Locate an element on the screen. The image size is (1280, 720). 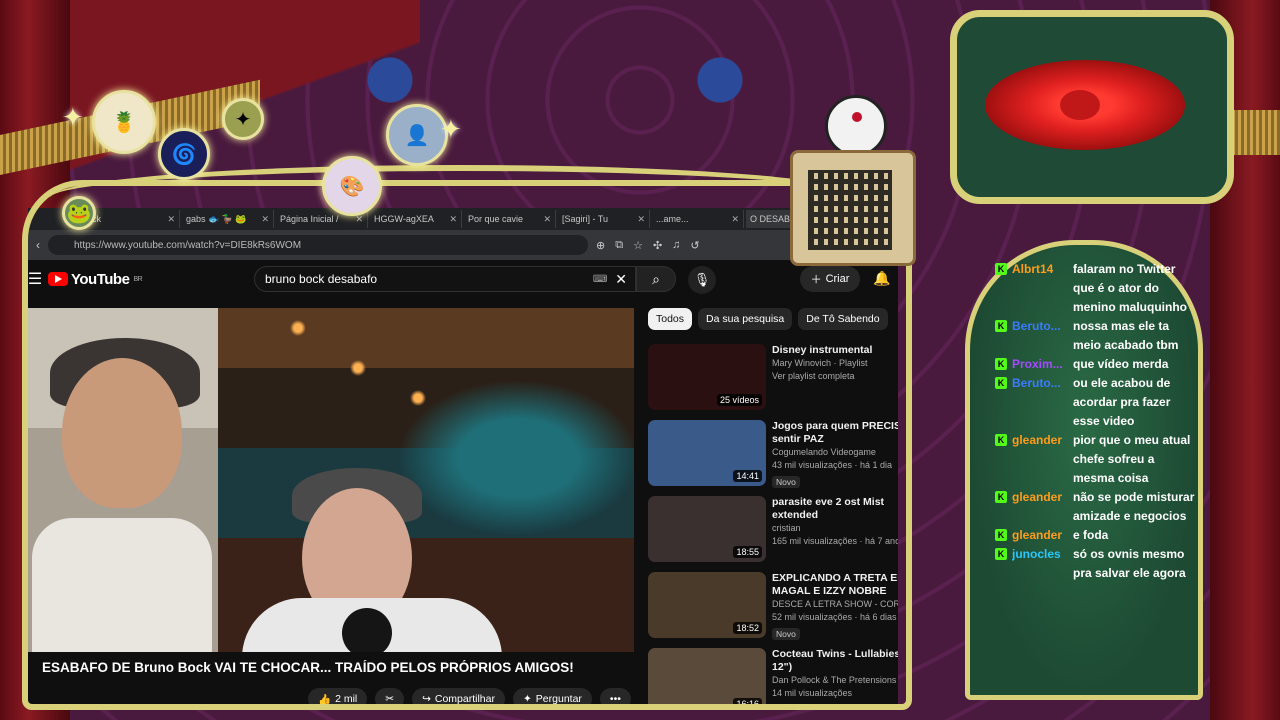
video-thumbnail: 18:52 is located at coordinates (707, 605).